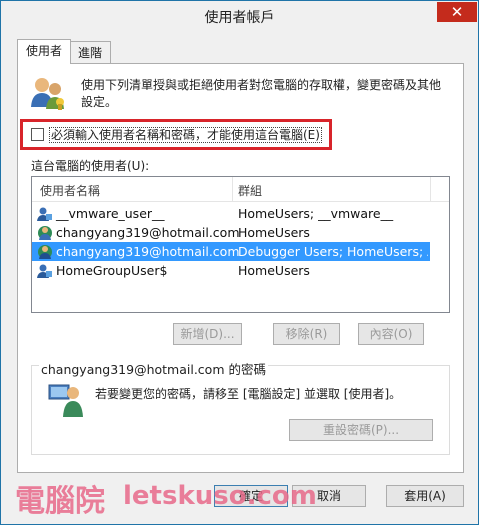  I want to click on watermark-latin: letskuso.com, so click(220, 496).